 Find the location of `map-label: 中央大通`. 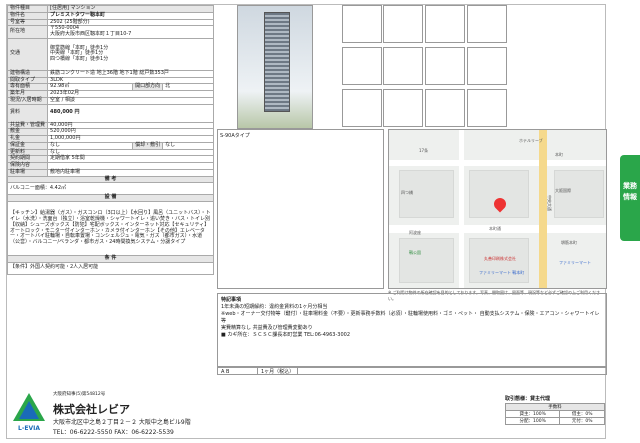

map-label: 中央大通 is located at coordinates (549, 203).